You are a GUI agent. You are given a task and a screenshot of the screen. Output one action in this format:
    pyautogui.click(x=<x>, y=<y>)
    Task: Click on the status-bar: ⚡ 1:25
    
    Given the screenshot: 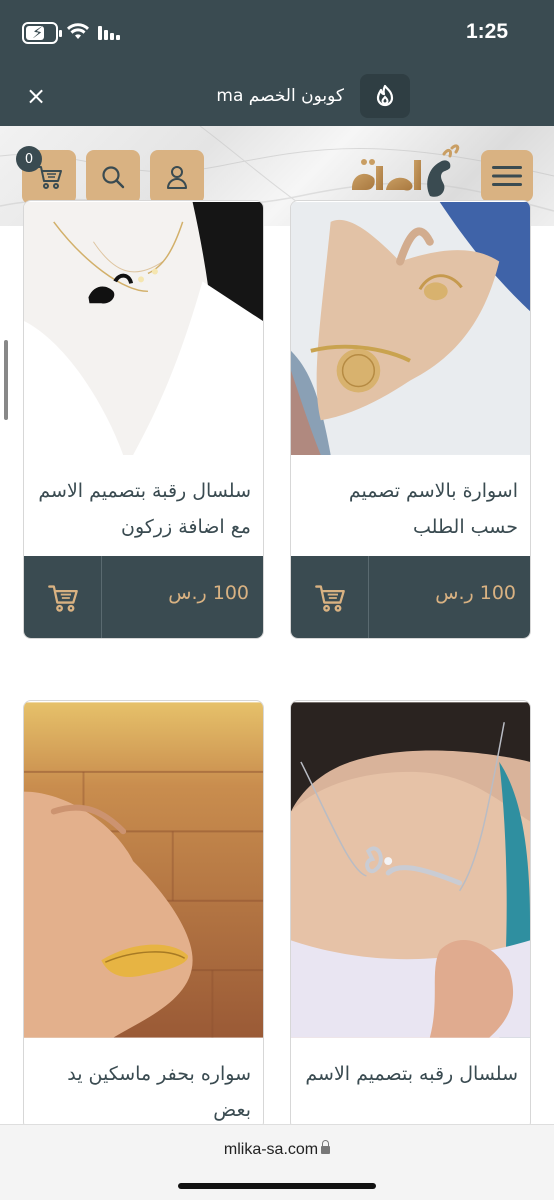 What is the action you would take?
    pyautogui.click(x=277, y=33)
    